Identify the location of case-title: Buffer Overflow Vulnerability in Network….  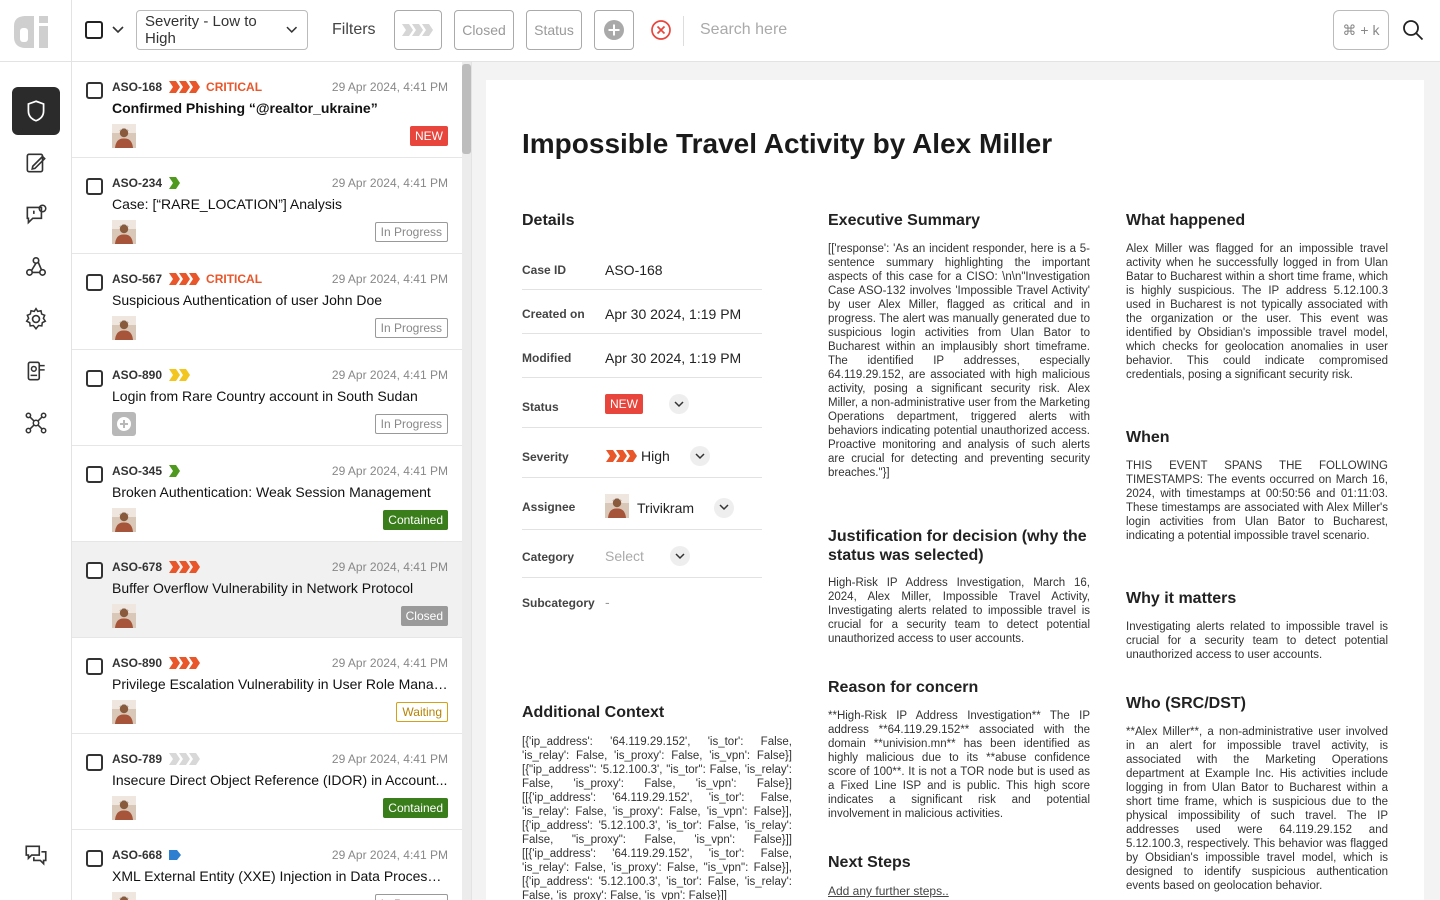
(263, 588).